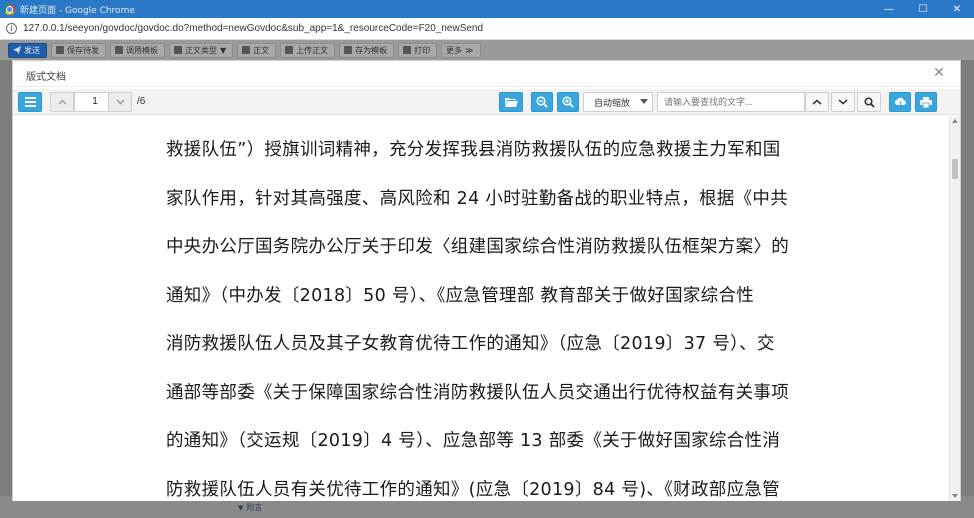 The width and height of the screenshot is (974, 518). Describe the element at coordinates (254, 507) in the screenshot. I see `attachment-label: 附言` at that location.